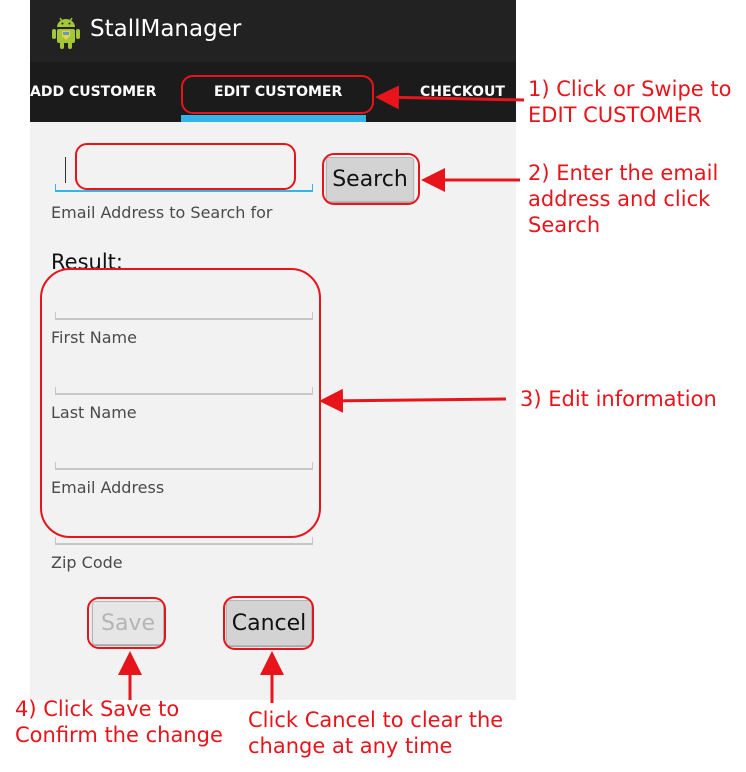  I want to click on step3-annotation: 3) Edit information, so click(618, 399).